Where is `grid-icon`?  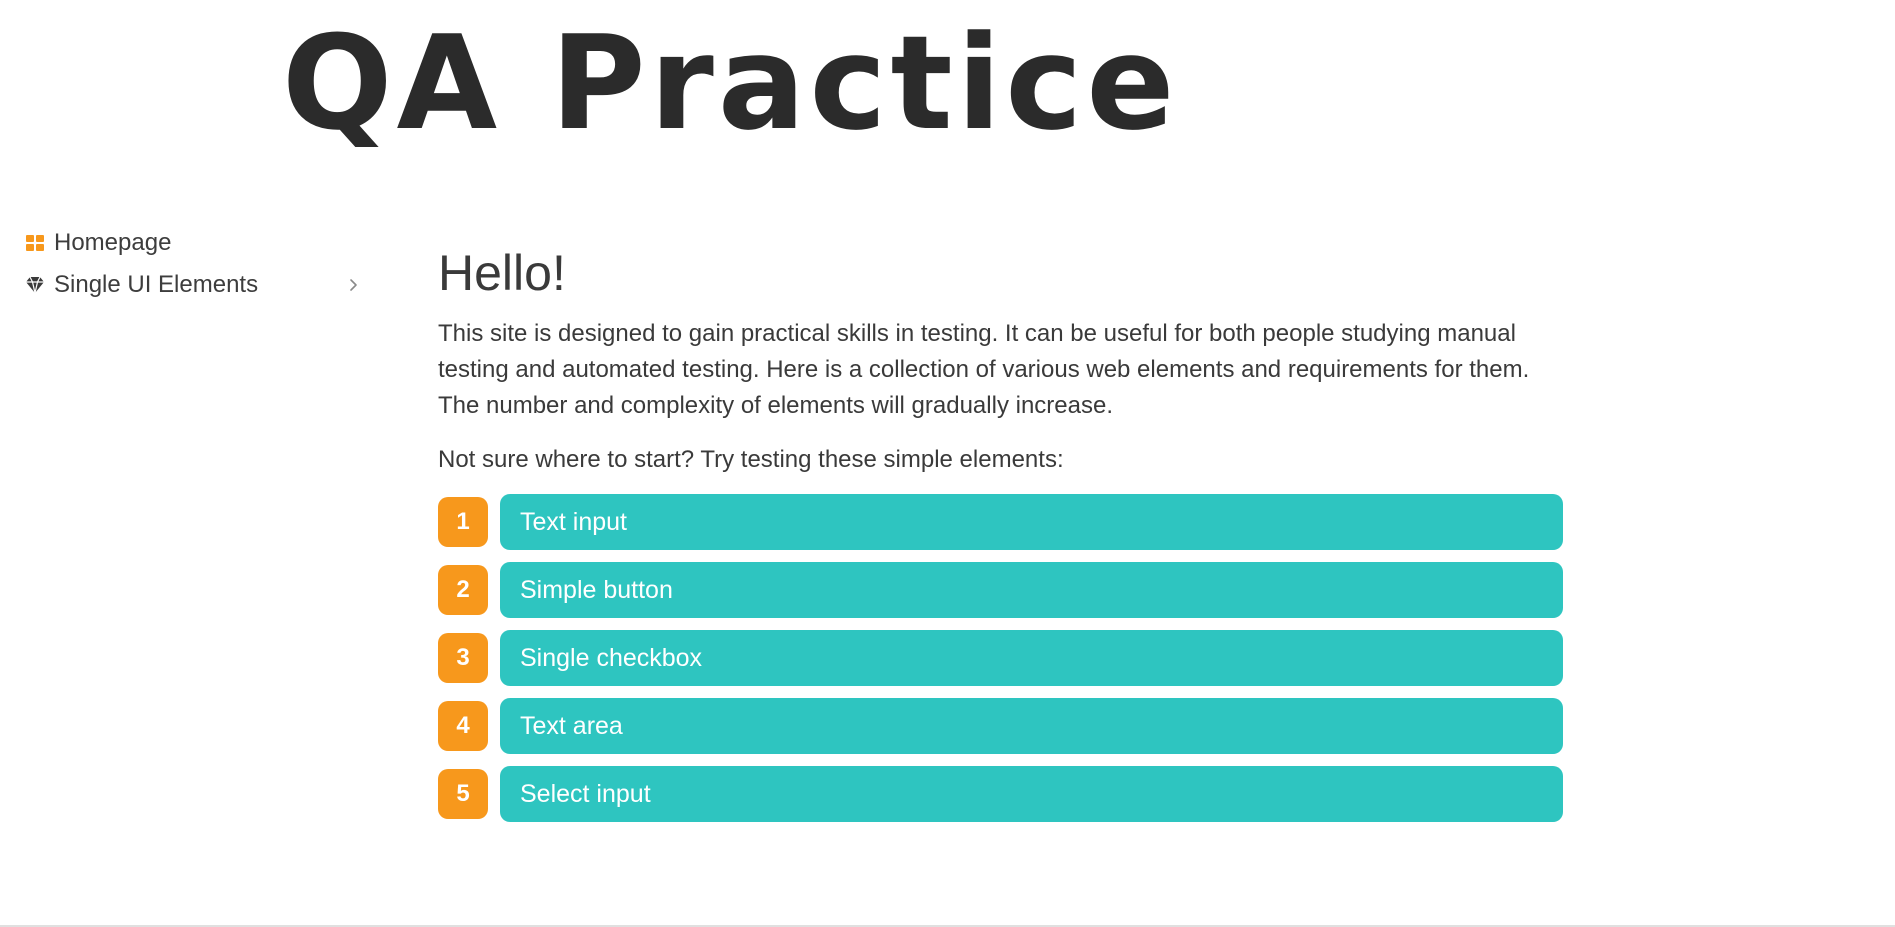
grid-icon is located at coordinates (35, 243).